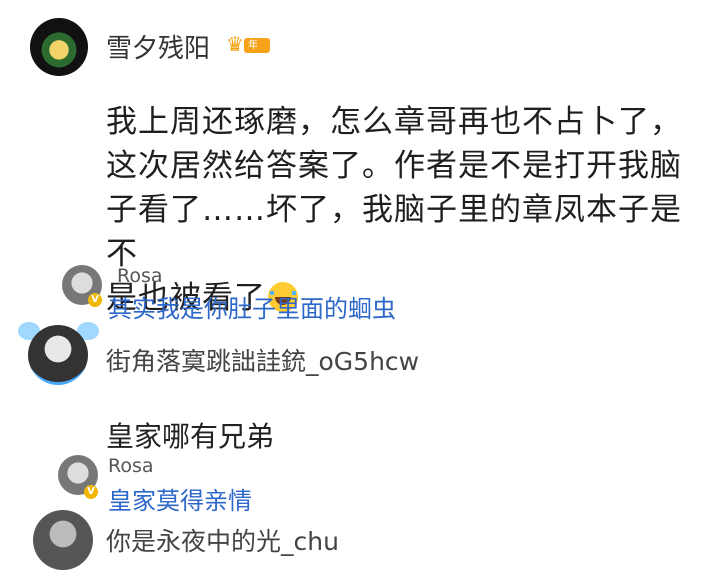  I want to click on reply-text: 皇家莫得亲情, so click(180, 498).